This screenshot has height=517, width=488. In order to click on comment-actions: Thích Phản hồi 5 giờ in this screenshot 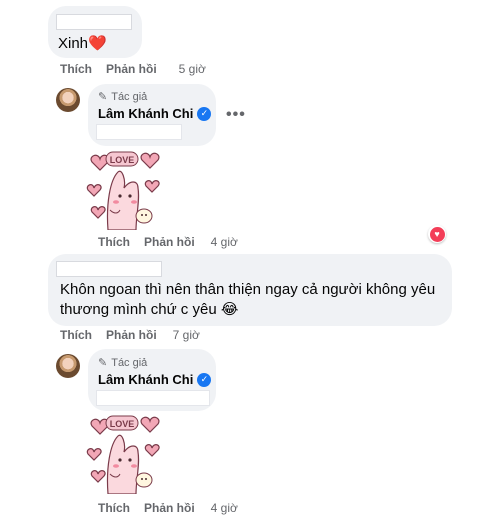, I will do `click(133, 69)`.